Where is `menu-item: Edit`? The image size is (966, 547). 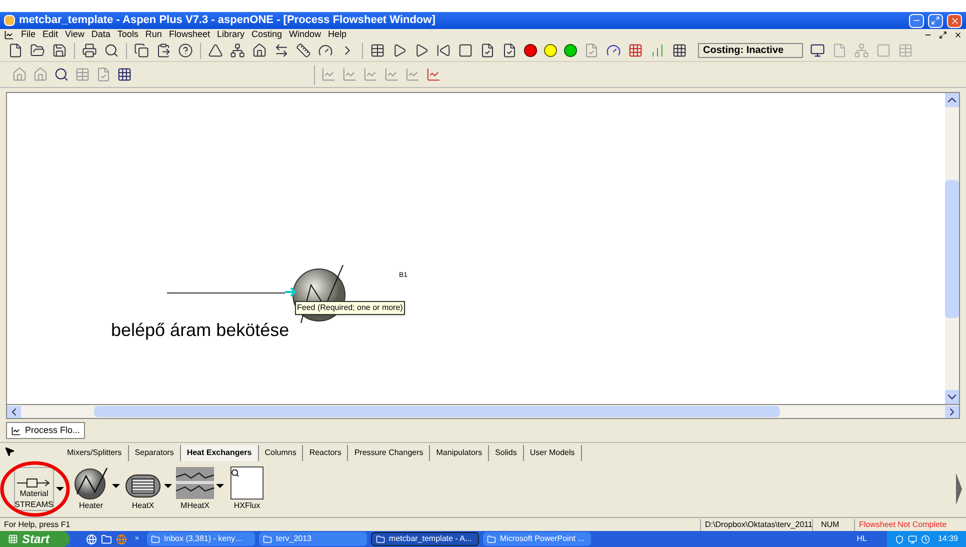 menu-item: Edit is located at coordinates (50, 35).